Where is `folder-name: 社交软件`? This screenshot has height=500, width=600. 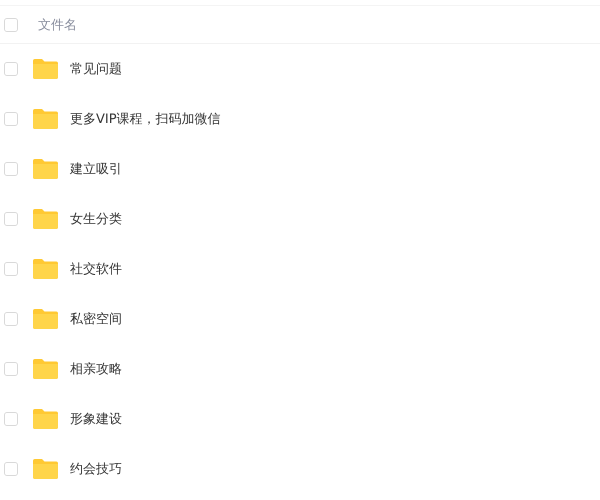
folder-name: 社交软件 is located at coordinates (96, 269).